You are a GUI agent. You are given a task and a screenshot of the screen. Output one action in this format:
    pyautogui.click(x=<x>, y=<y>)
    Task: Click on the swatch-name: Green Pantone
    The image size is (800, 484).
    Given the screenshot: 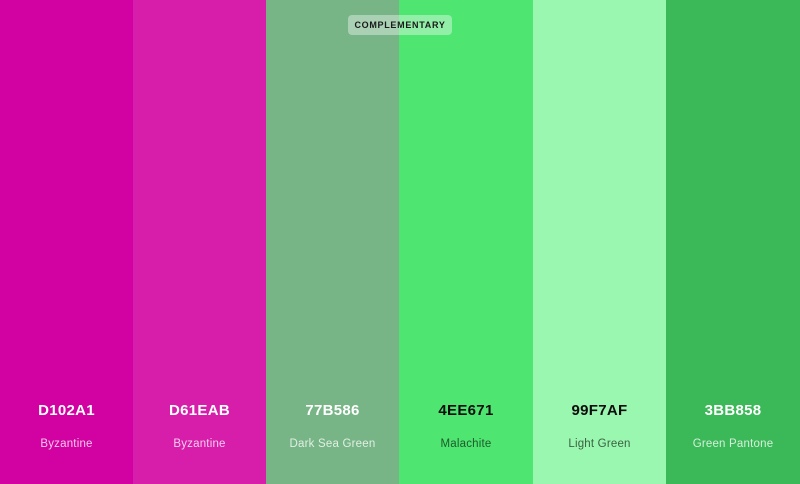 What is the action you would take?
    pyautogui.click(x=733, y=444)
    